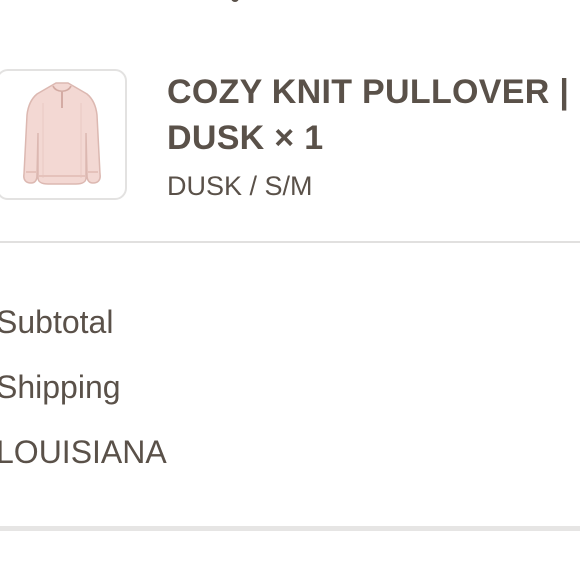 The image size is (580, 580). Describe the element at coordinates (299, 138) in the screenshot. I see `product-quantity: × 1` at that location.